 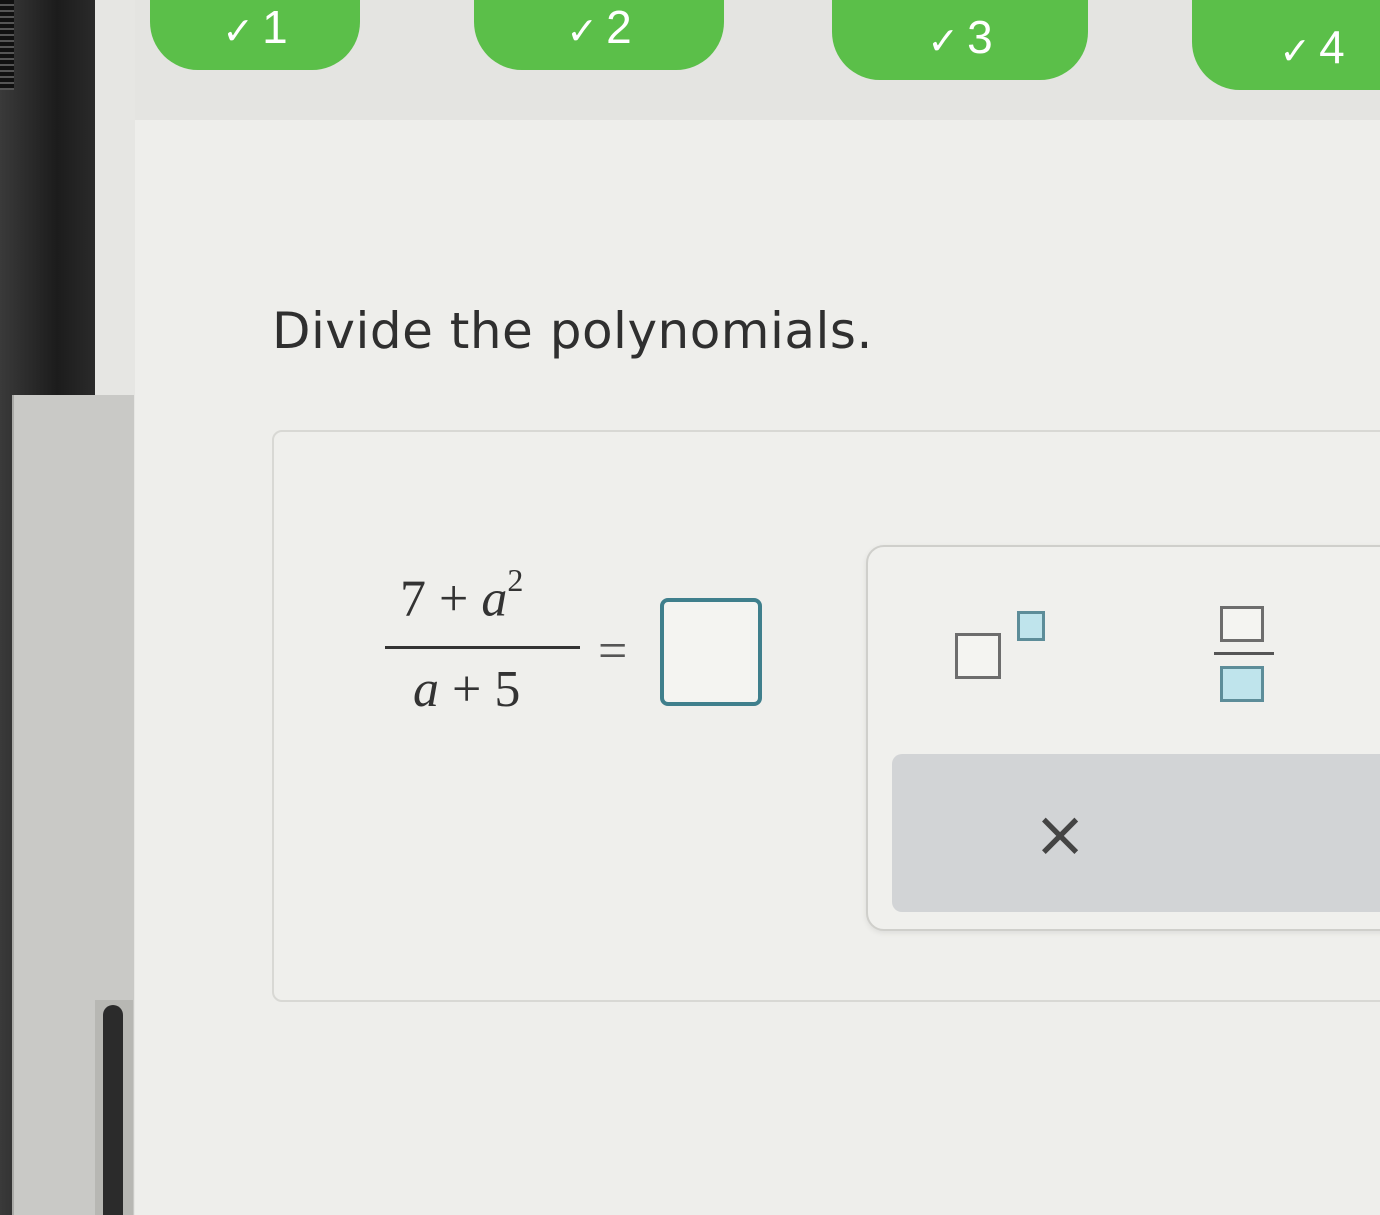 I want to click on denominator-constant: 5, so click(x=507, y=689).